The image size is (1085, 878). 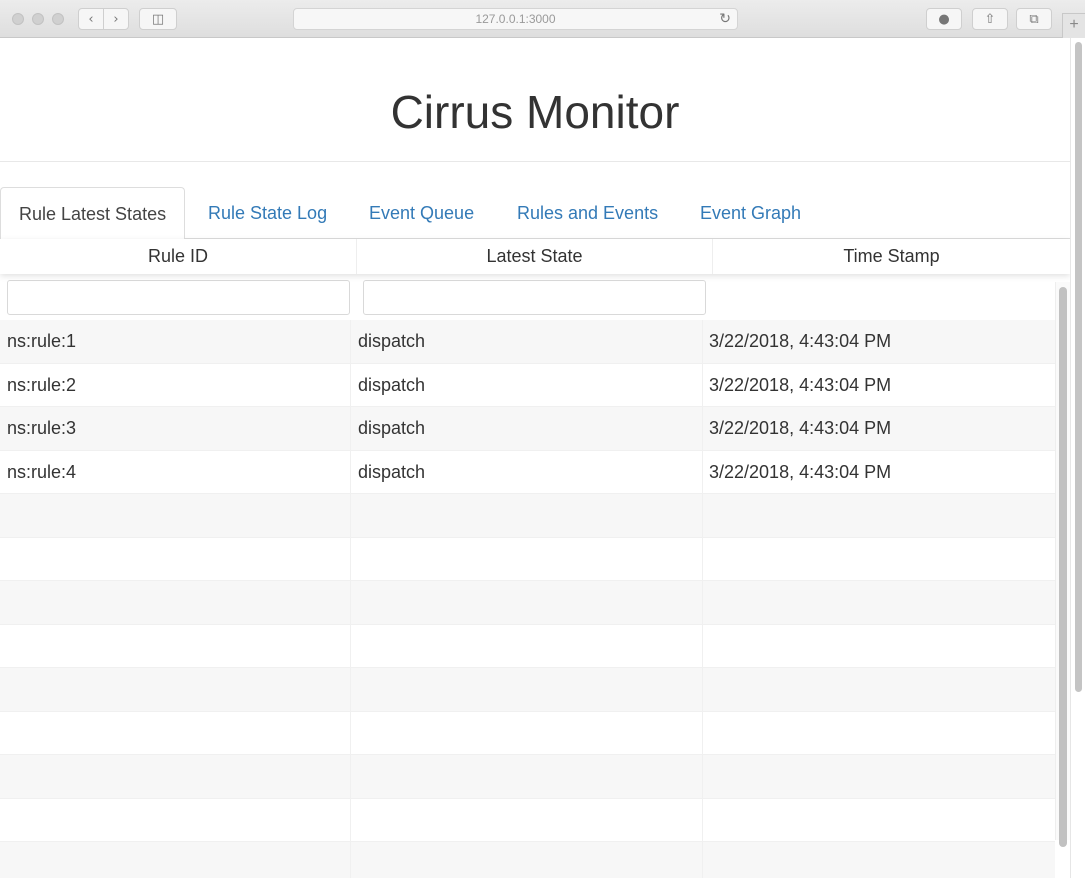 I want to click on page-title: Cirrus Monitor, so click(x=535, y=100).